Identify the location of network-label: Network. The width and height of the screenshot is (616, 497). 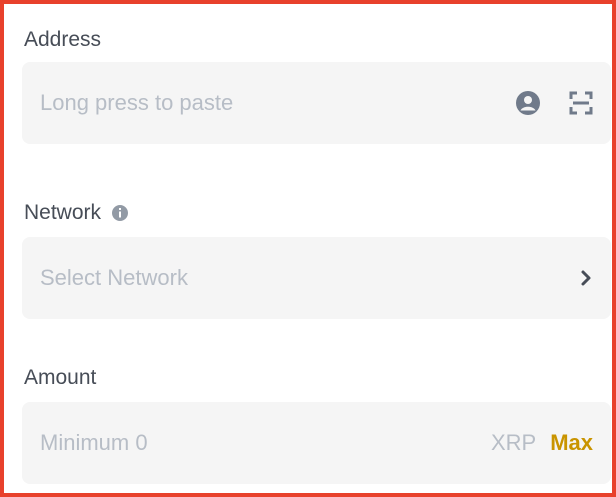
(76, 213).